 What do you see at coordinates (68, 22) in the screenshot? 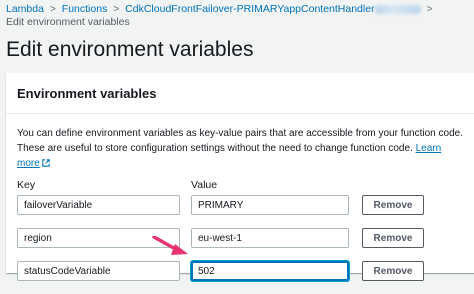
I see `breadcrumb-current: Edit environment variables` at bounding box center [68, 22].